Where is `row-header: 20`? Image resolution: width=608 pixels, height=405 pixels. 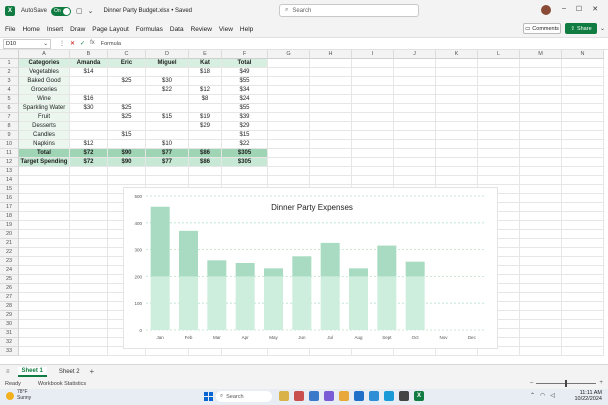
row-header: 20 is located at coordinates (9, 234).